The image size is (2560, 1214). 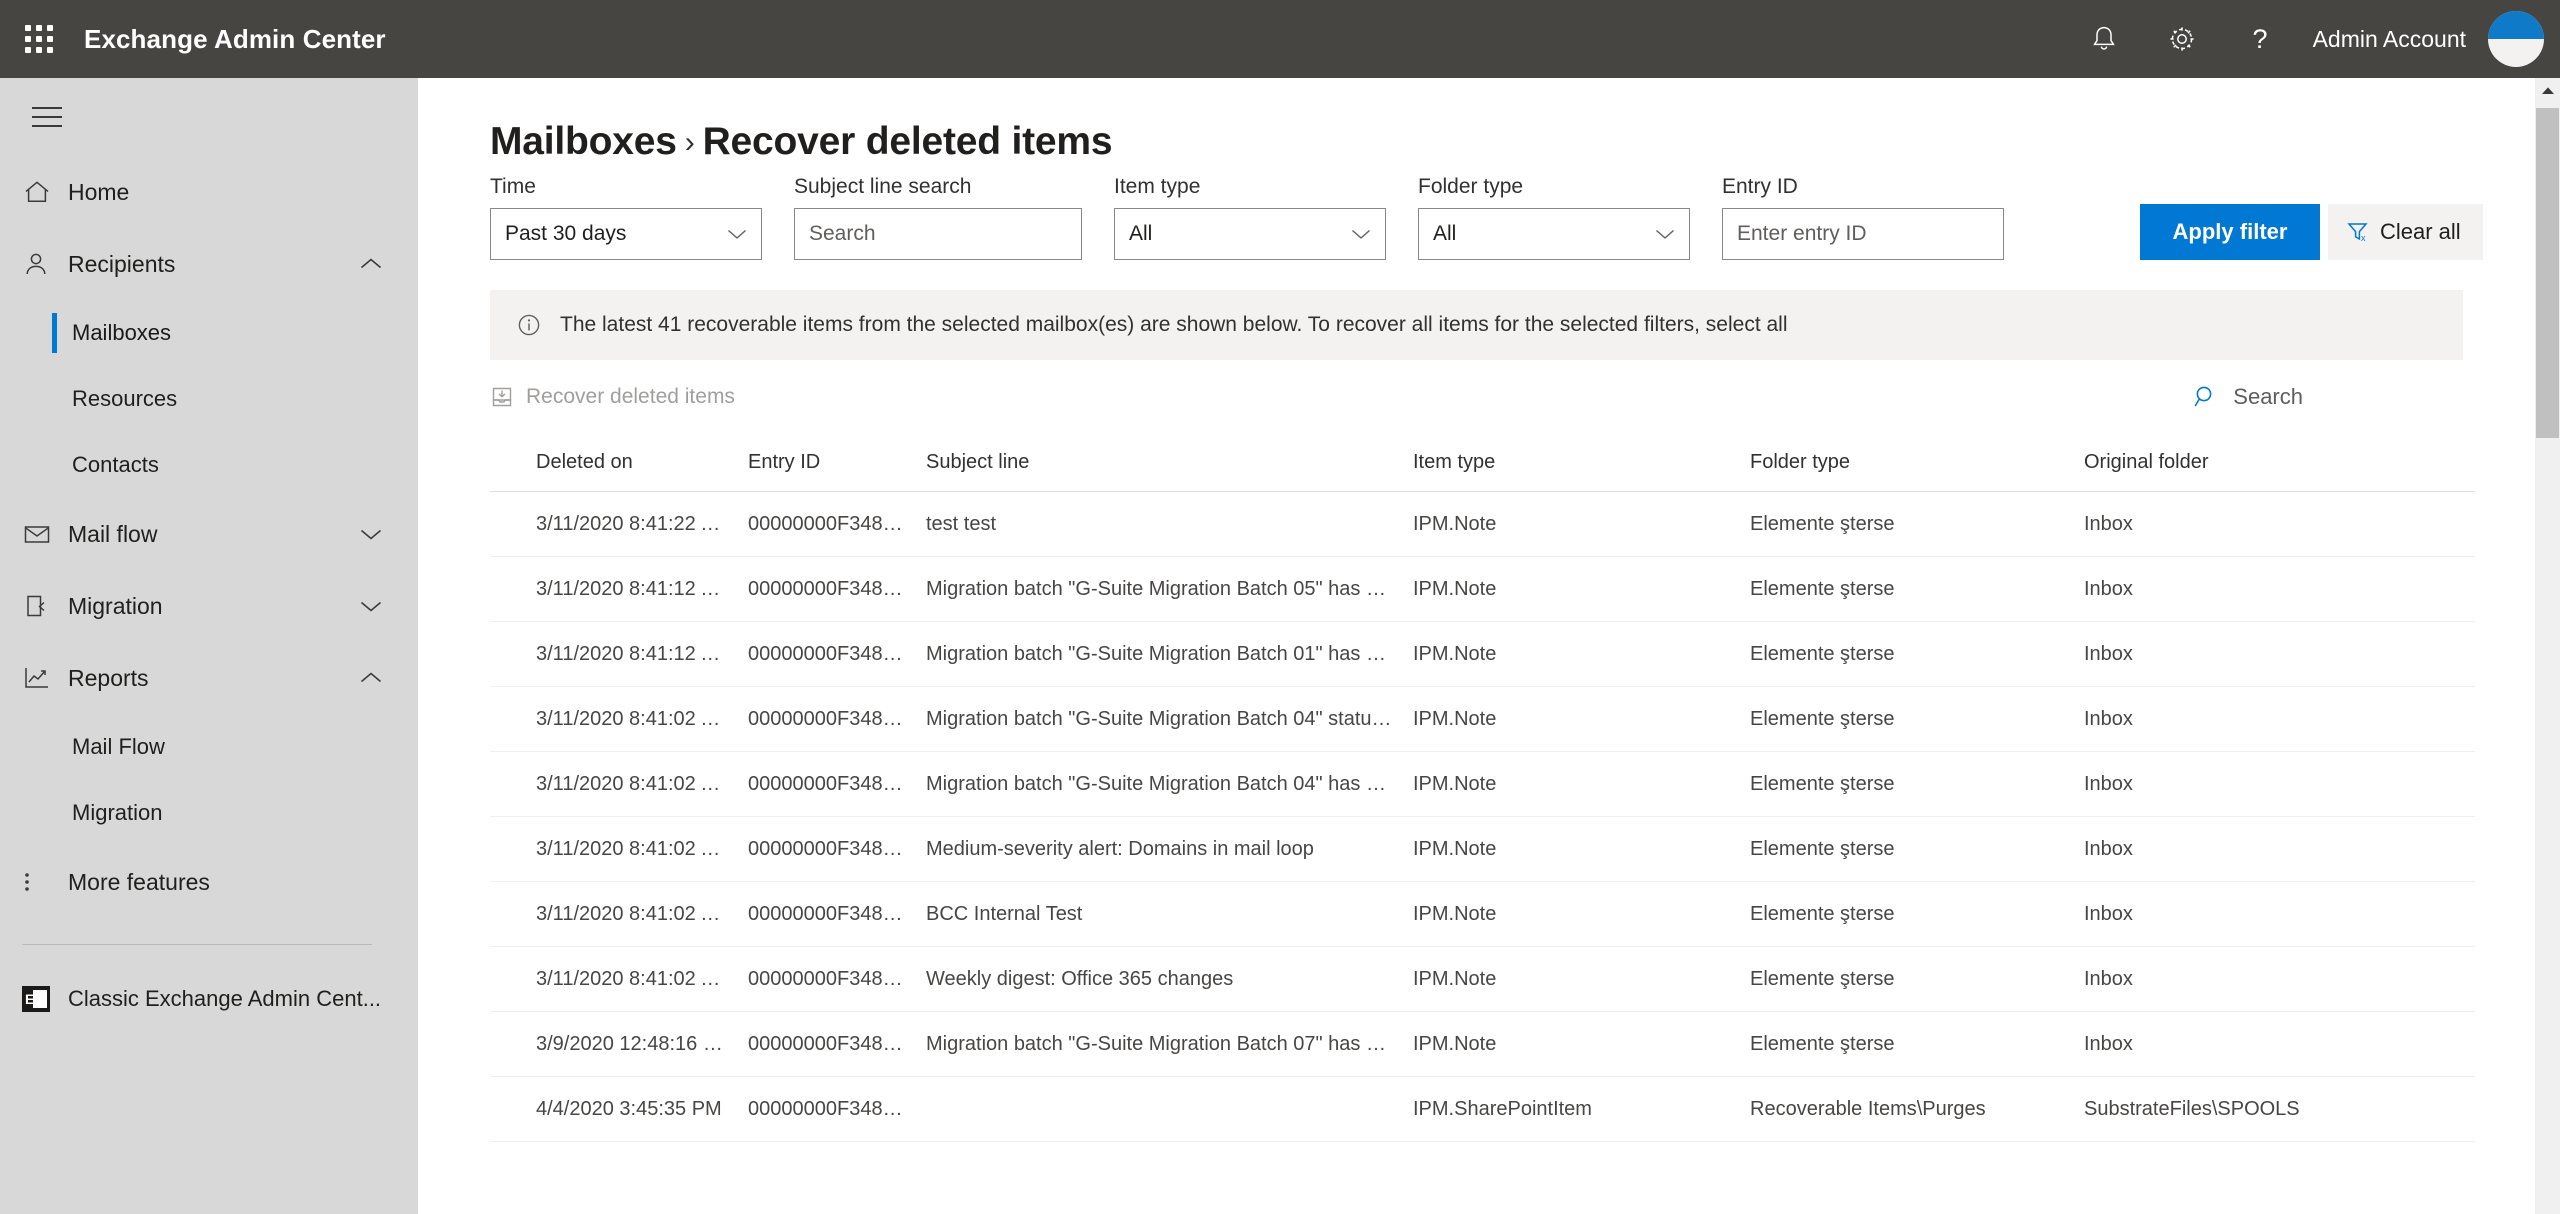 I want to click on sidebar-item-home: Home, so click(x=209, y=192).